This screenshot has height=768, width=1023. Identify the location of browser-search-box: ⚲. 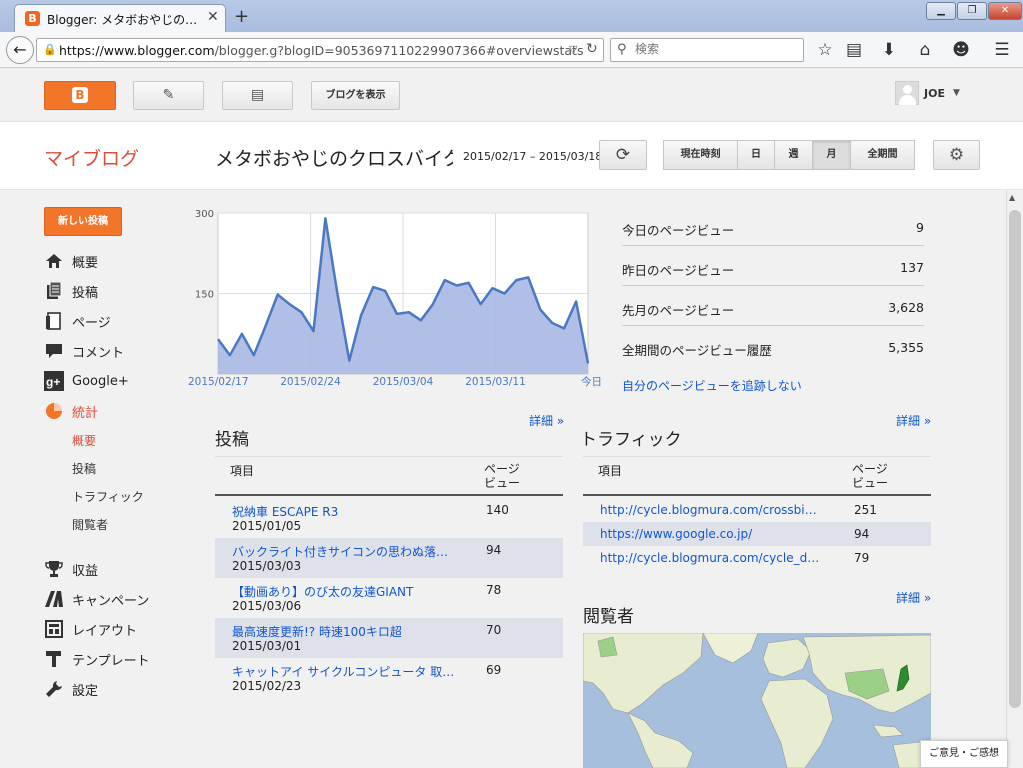
(707, 50).